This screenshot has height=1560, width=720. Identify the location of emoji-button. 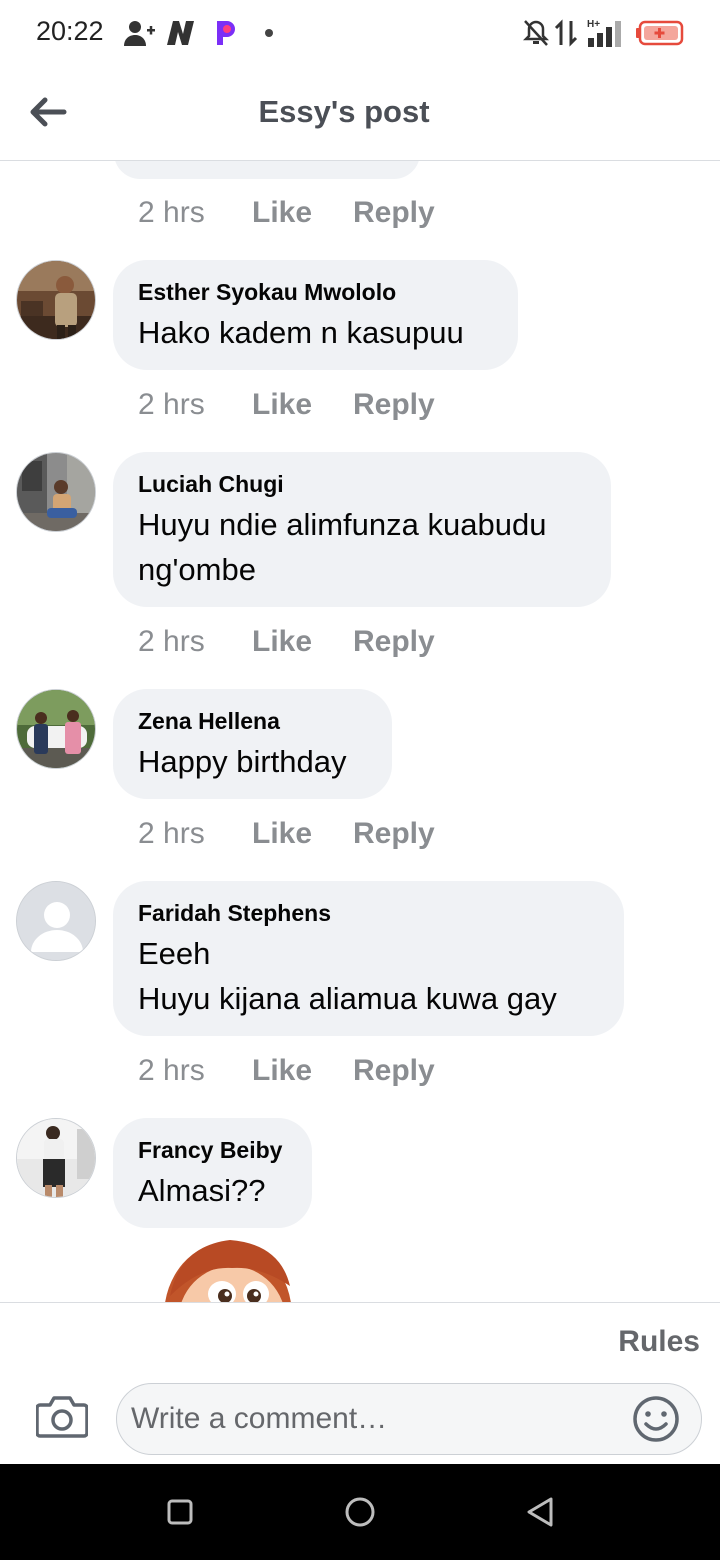
(656, 1419).